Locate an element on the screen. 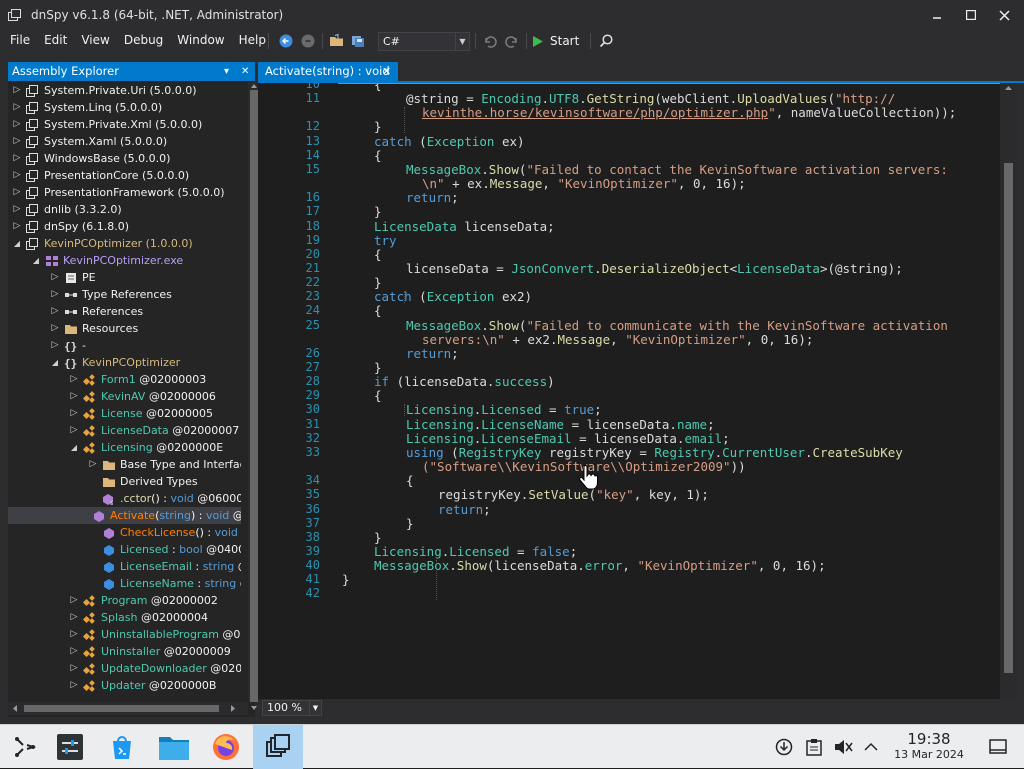 This screenshot has width=1024, height=769. tree-node: ◢ Licensing @0200000E is located at coordinates (146, 447).